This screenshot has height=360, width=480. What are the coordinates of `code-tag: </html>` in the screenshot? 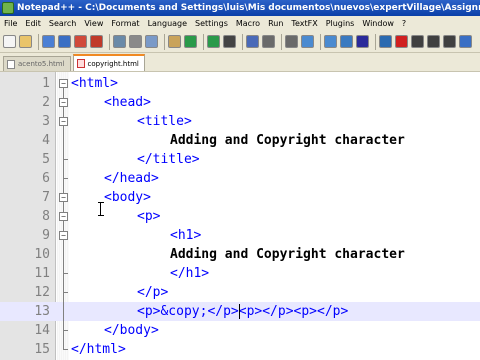 It's located at (98, 349).